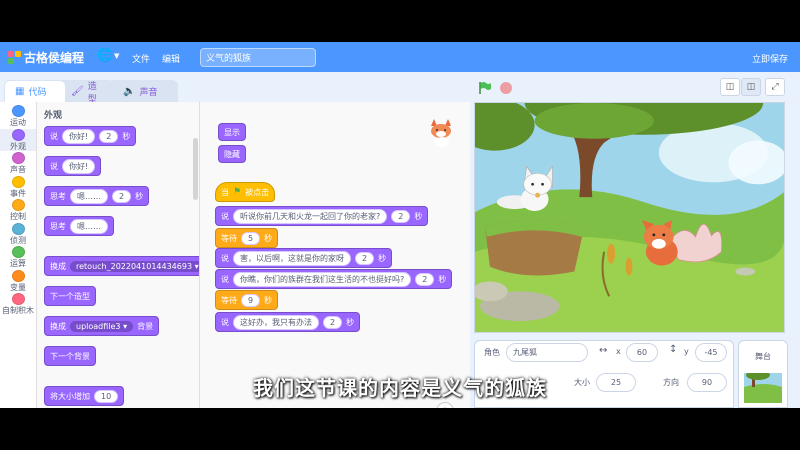  What do you see at coordinates (70, 296) in the screenshot?
I see `next-costume-block: 下一个造型` at bounding box center [70, 296].